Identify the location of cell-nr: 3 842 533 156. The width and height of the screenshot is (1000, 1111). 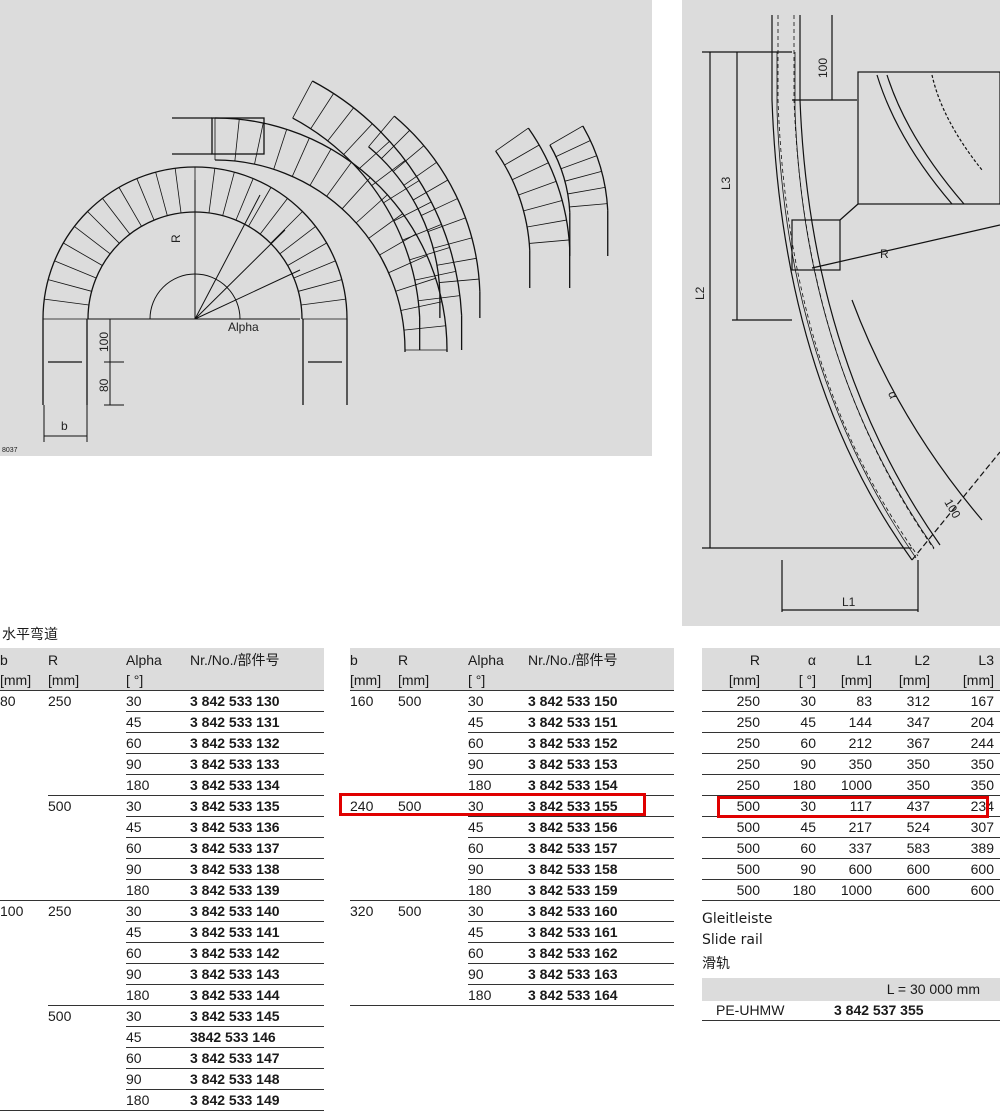
(601, 827).